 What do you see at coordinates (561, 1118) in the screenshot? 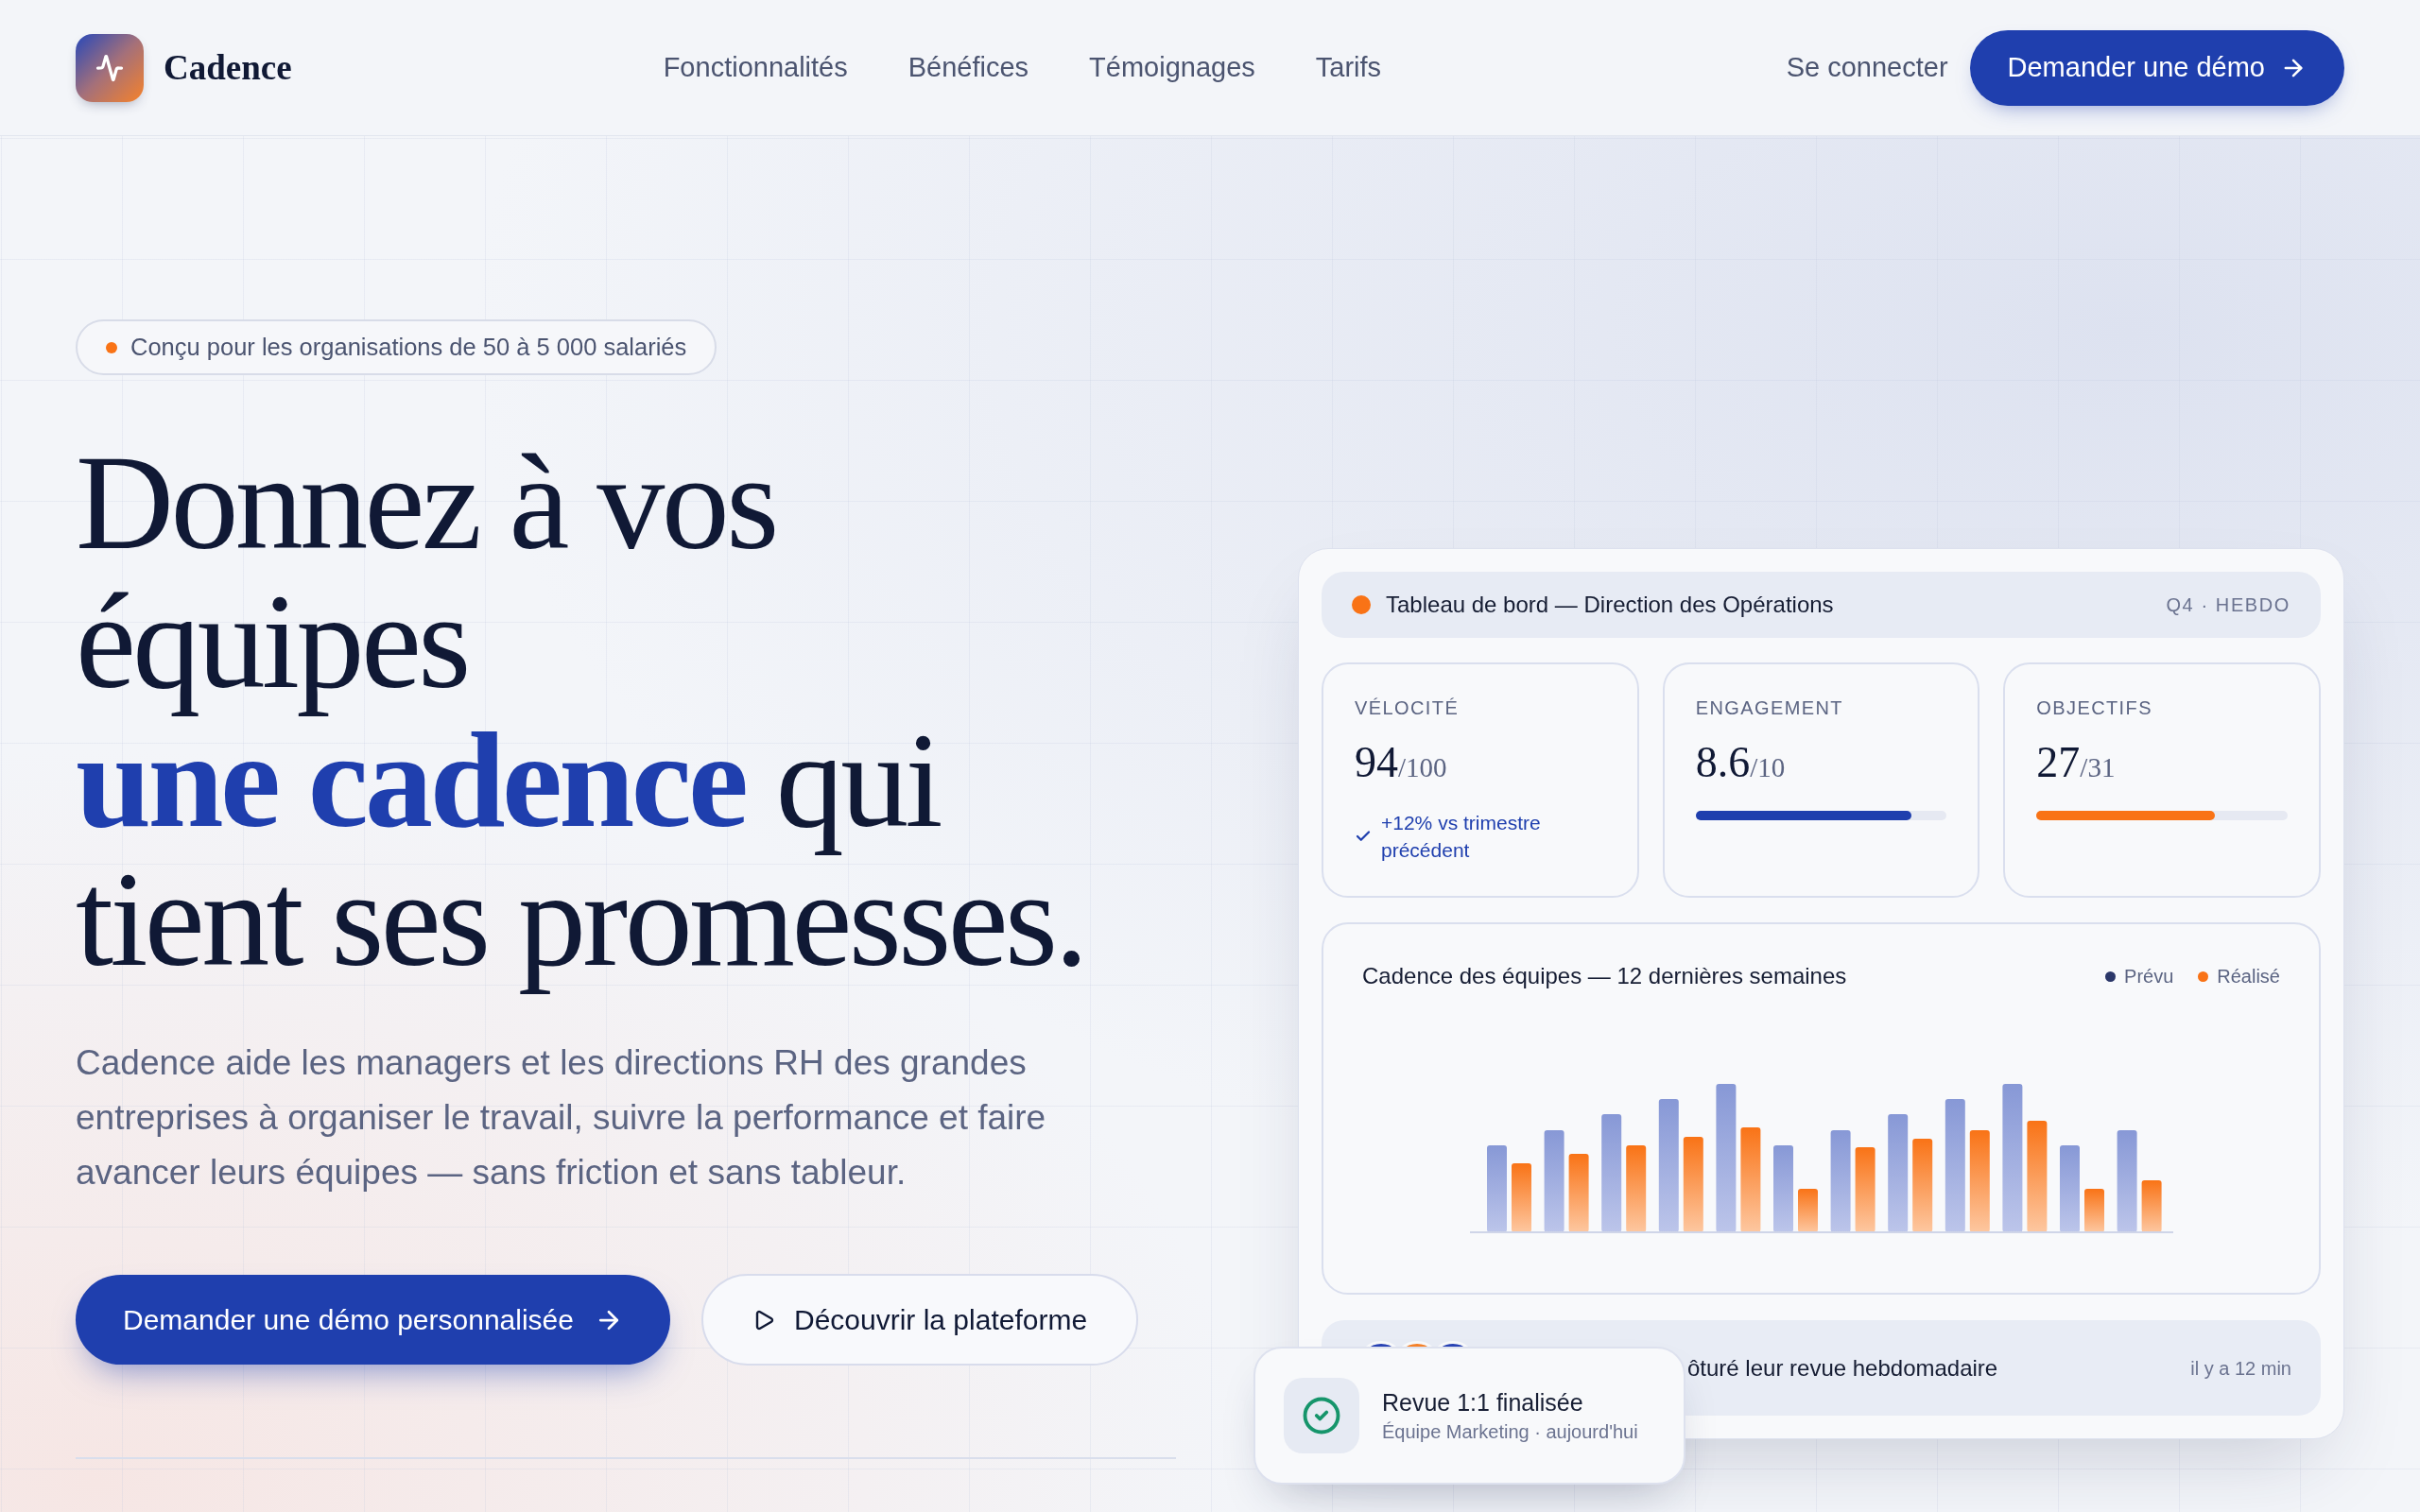
I see `hero-description: Cadence aide les managers et les directions RH des grandes entreprises à organiser le travail, suivre la performance et faire avancer leurs équipes — sans friction et sans tableur.` at bounding box center [561, 1118].